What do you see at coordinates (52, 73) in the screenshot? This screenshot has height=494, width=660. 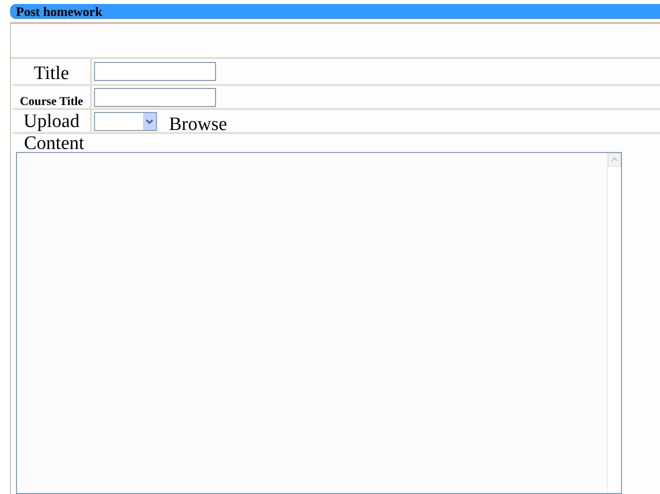 I see `field-label: Title` at bounding box center [52, 73].